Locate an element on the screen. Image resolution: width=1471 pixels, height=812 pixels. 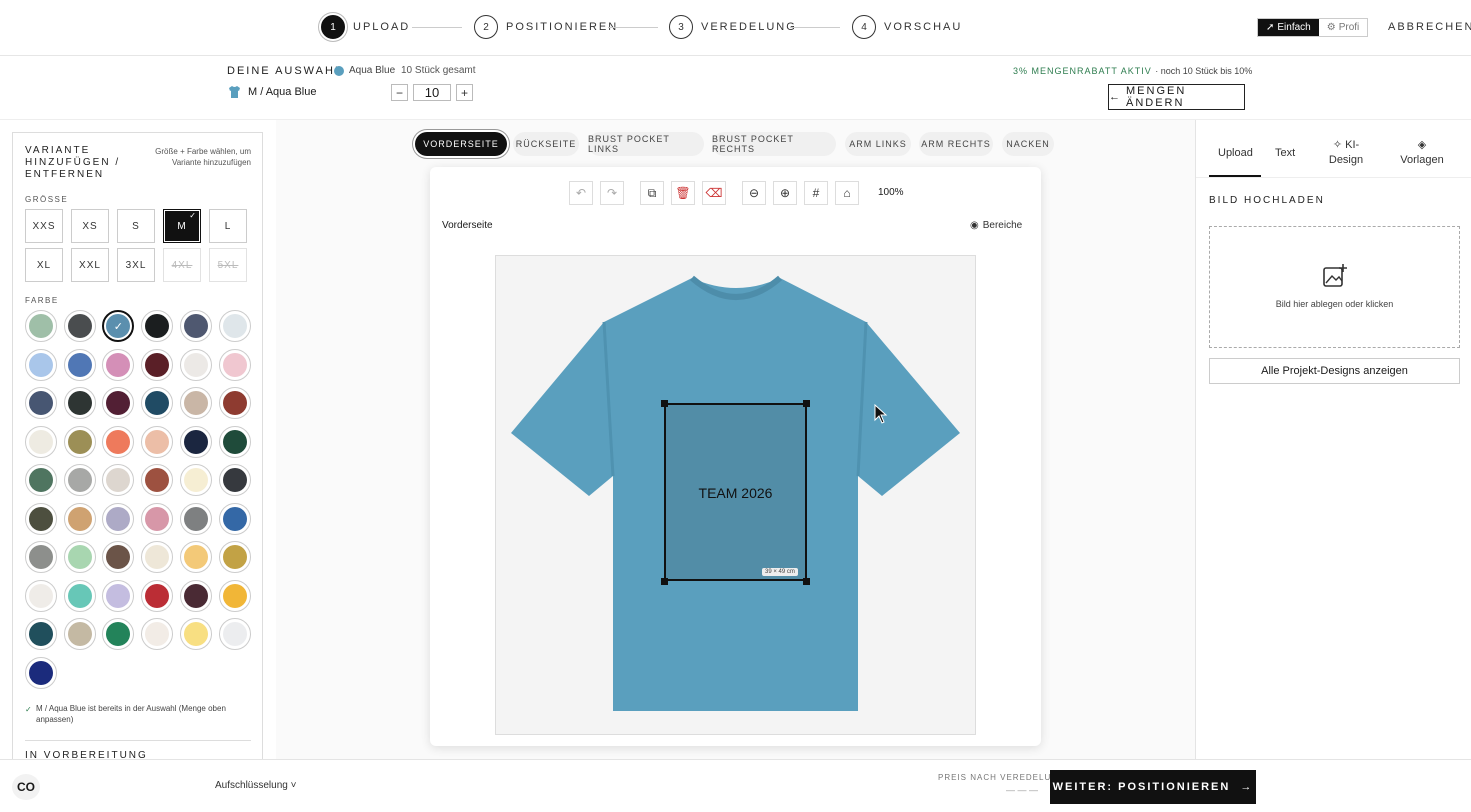
print-area: TEAM 2026 39 × 49 cm is located at coordinates (735, 492).